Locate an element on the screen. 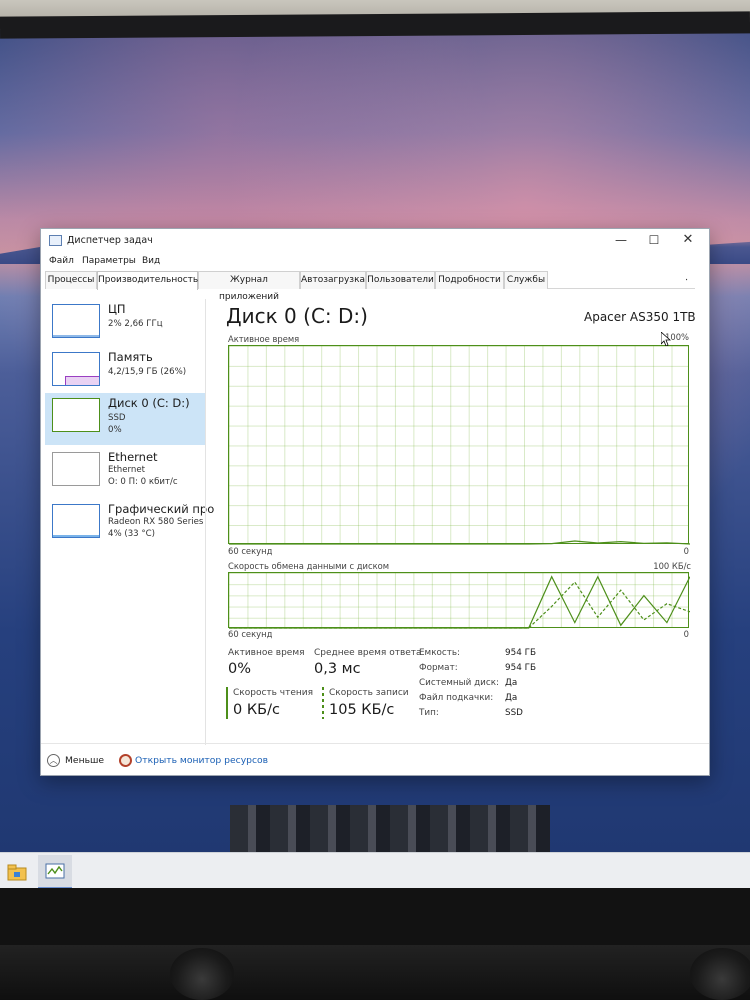  disk-model-label: Apacer AS350 1TB is located at coordinates (640, 317).